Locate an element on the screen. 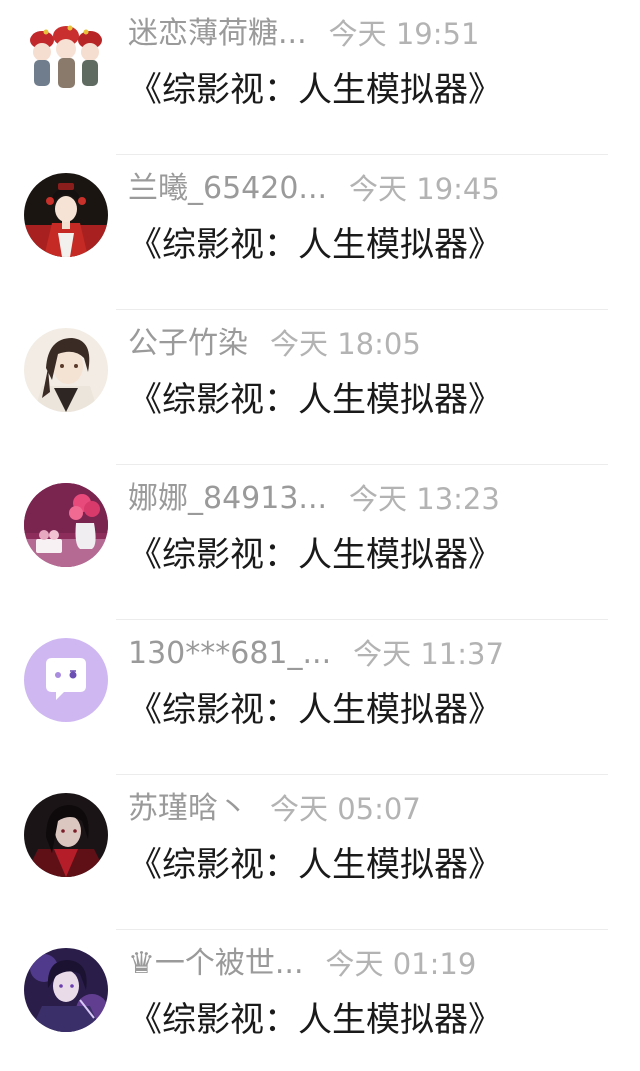 This screenshot has height=1071, width=640. sender-name: 公子竹染 is located at coordinates (188, 344).